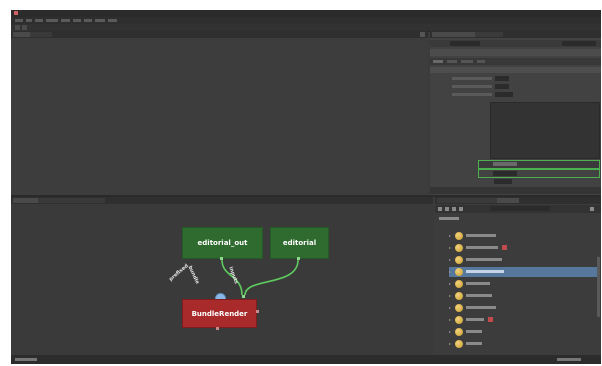 The height and width of the screenshot is (366, 602). What do you see at coordinates (508, 200) in the screenshot?
I see `tab-outliner-active` at bounding box center [508, 200].